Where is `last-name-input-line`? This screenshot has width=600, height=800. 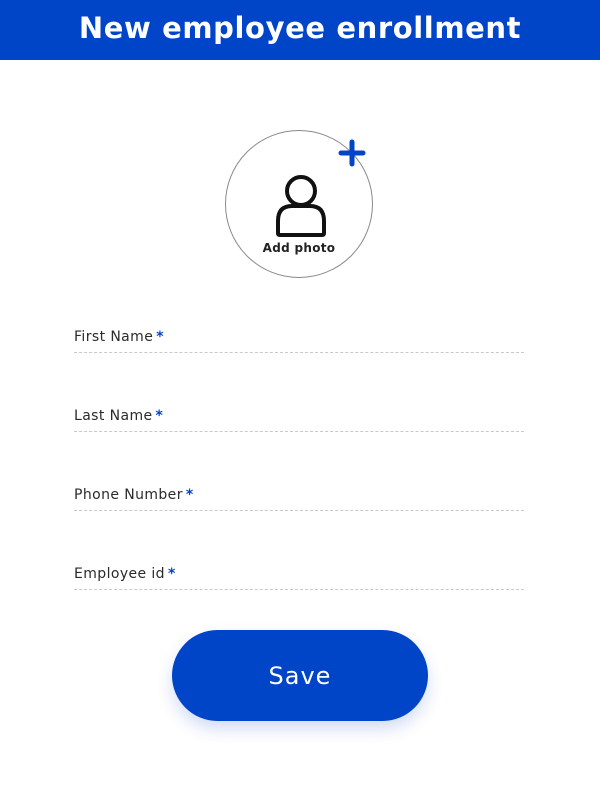 last-name-input-line is located at coordinates (299, 431).